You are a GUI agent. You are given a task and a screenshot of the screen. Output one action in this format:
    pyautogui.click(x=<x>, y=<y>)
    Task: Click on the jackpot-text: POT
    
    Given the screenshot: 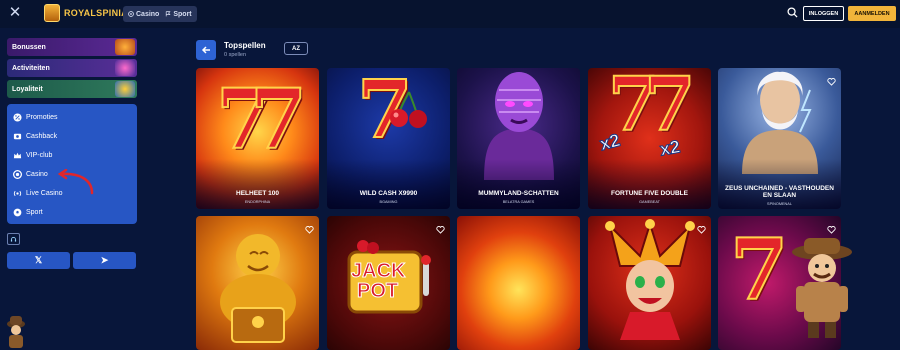 What is the action you would take?
    pyautogui.click(x=377, y=291)
    